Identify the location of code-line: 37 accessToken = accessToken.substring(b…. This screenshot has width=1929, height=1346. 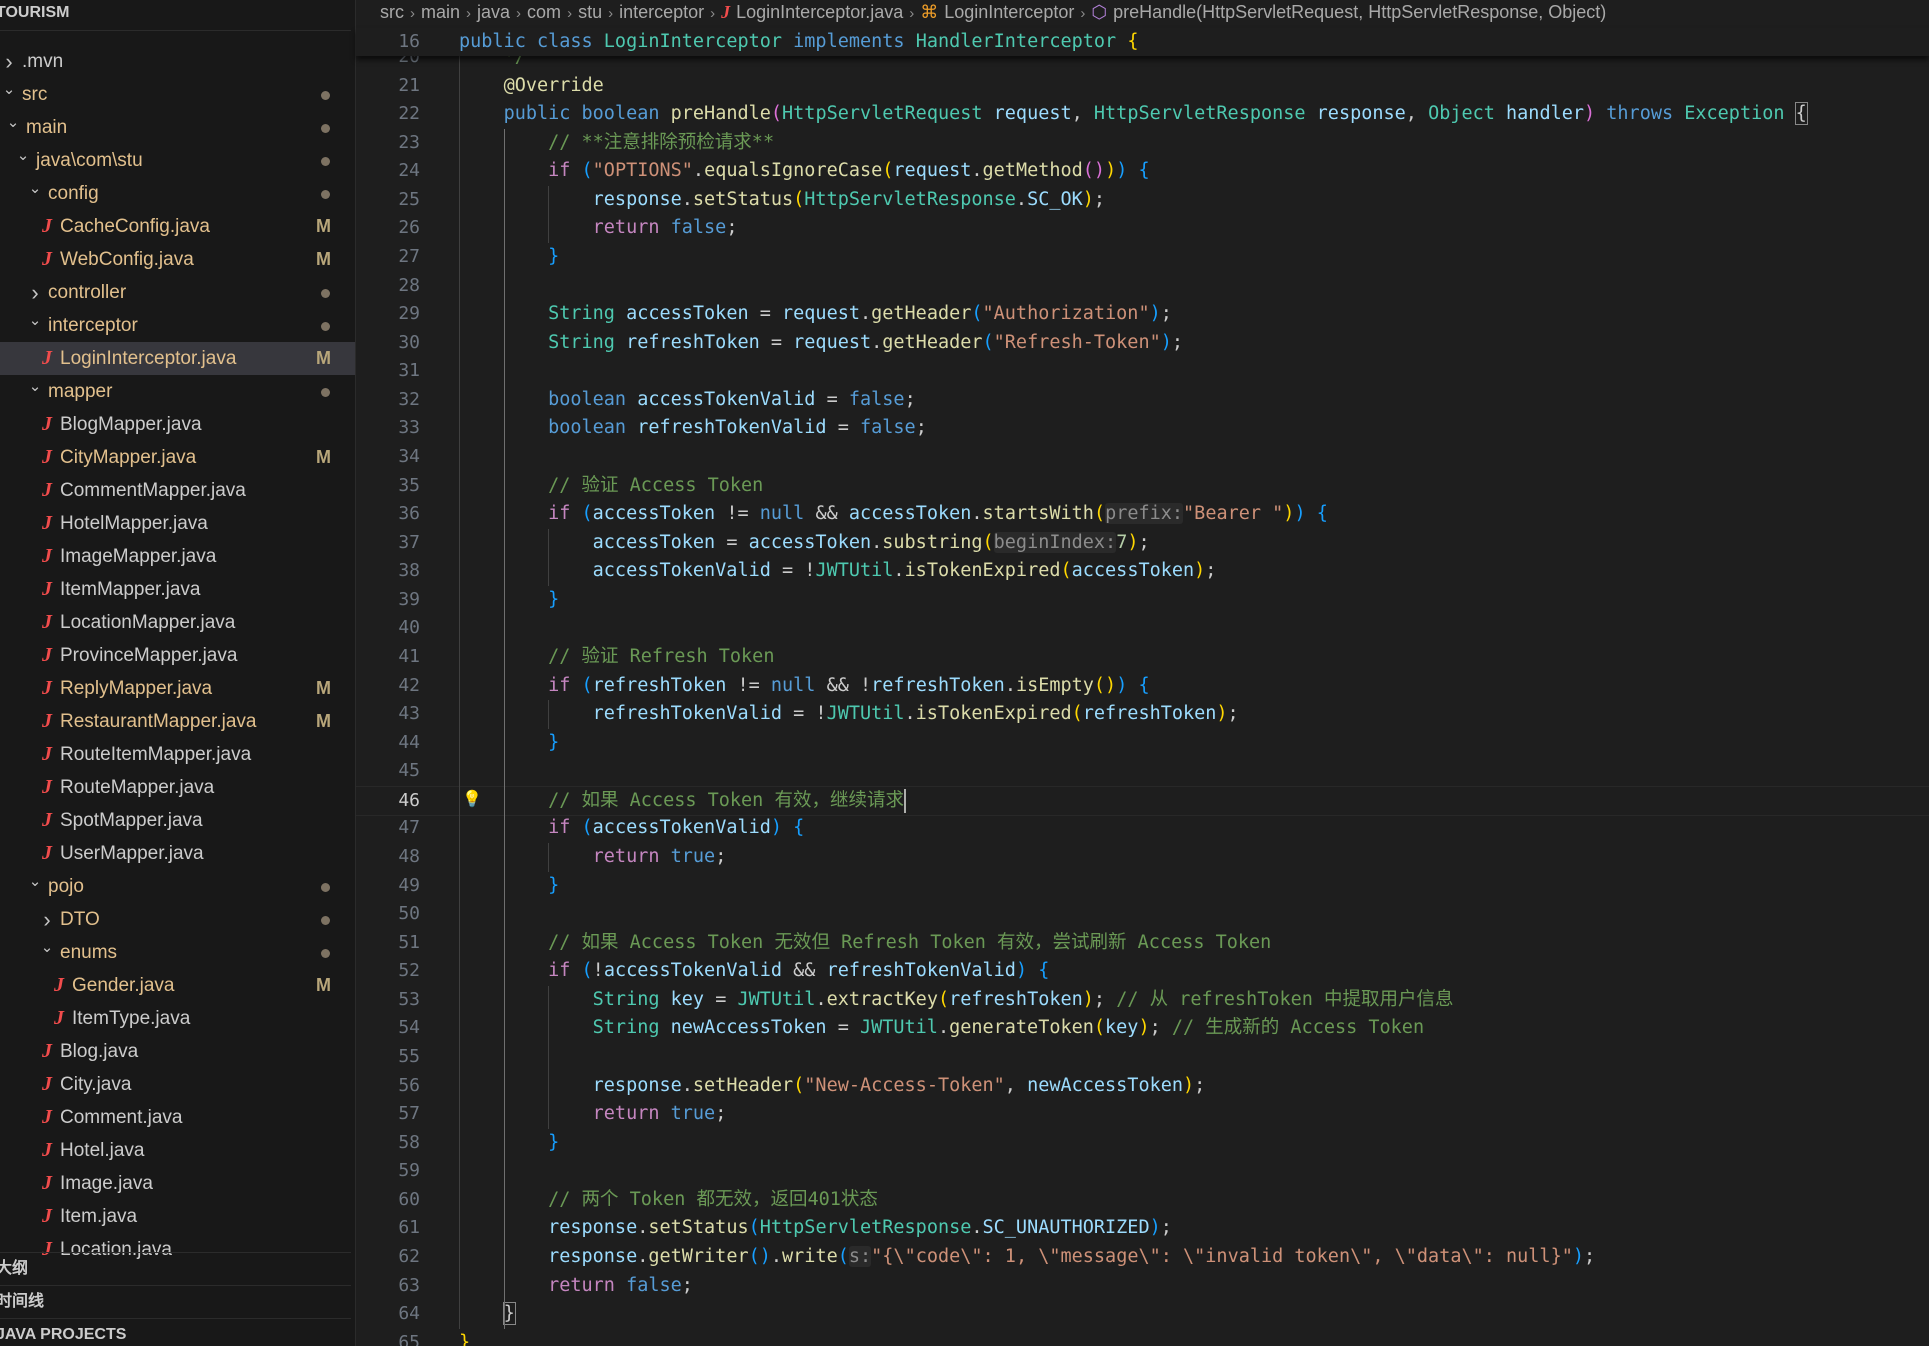
(1142, 543).